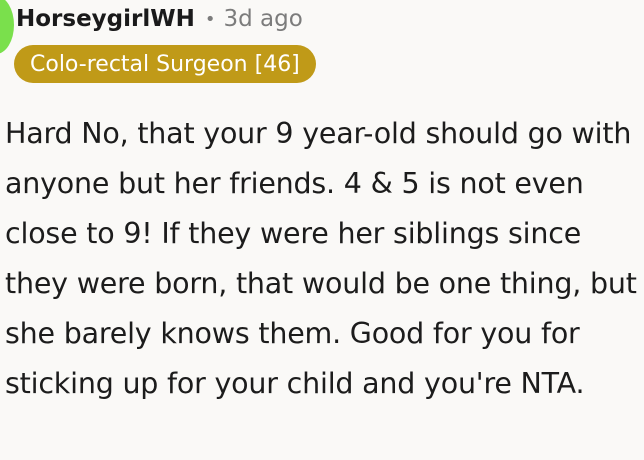  What do you see at coordinates (165, 64) in the screenshot?
I see `user-flair-badge: Colo-rectal Surgeon [46]` at bounding box center [165, 64].